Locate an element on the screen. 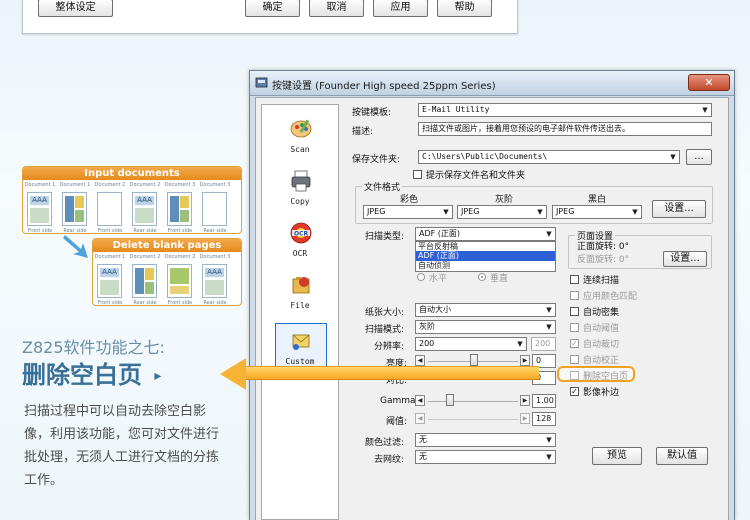 This screenshot has height=520, width=750. button-sidebar: Scan Copy OCR OCR File Custom is located at coordinates (300, 312).